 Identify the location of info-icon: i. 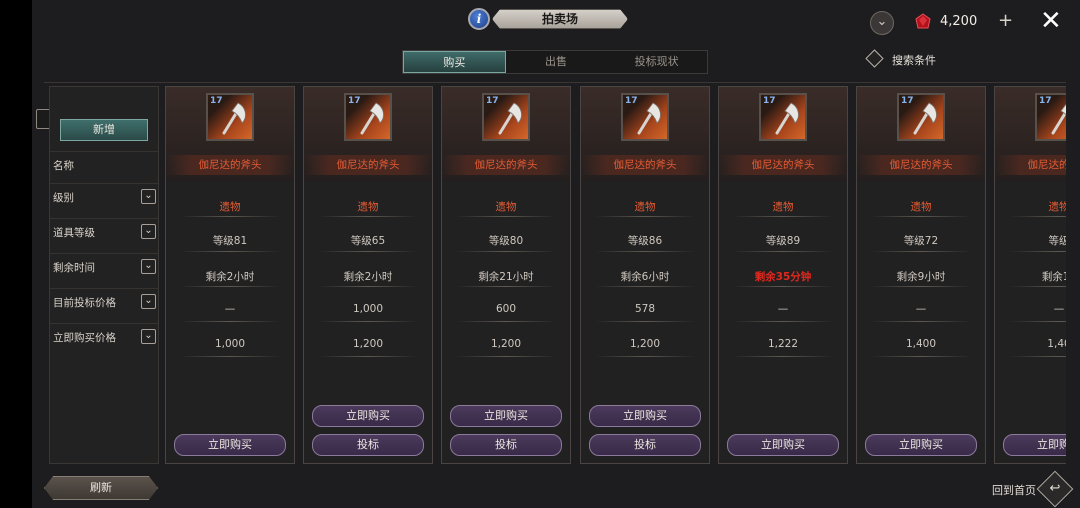
(479, 19).